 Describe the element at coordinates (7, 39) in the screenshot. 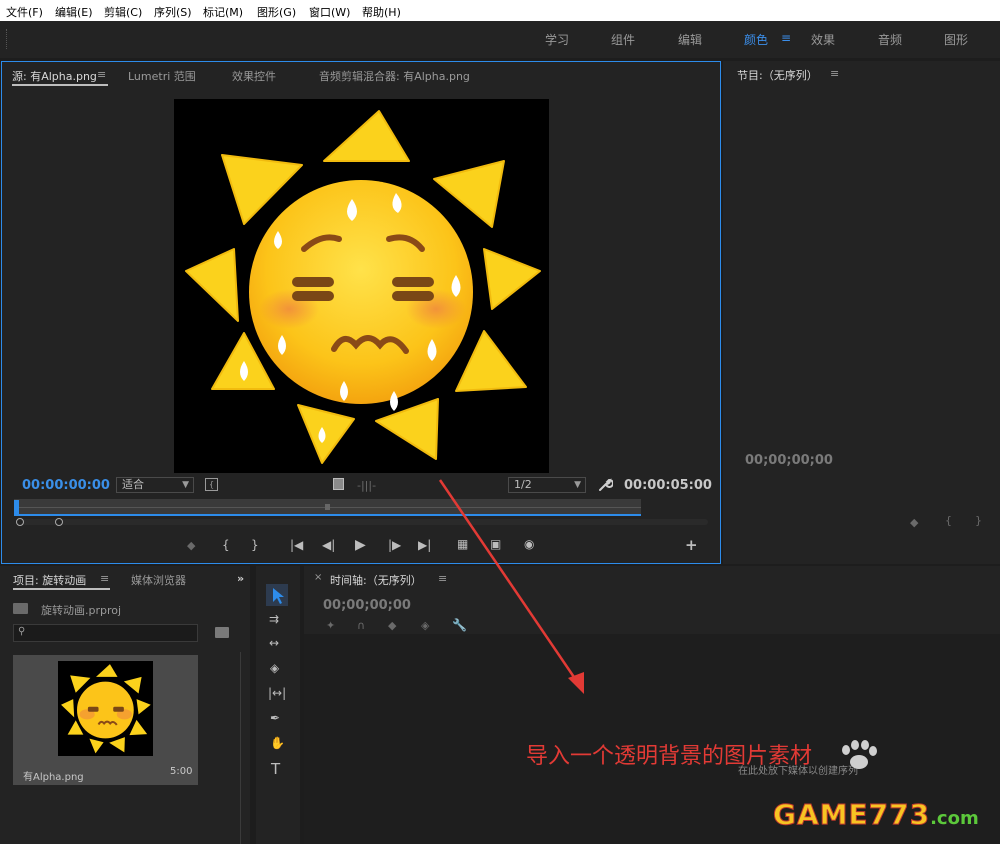

I see `grip-icon` at that location.